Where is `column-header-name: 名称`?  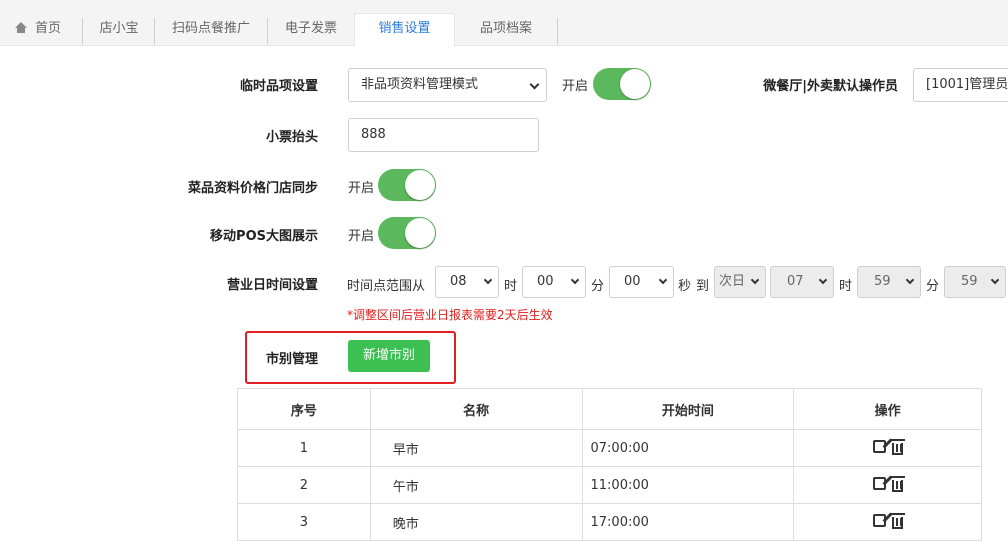 column-header-name: 名称 is located at coordinates (476, 409).